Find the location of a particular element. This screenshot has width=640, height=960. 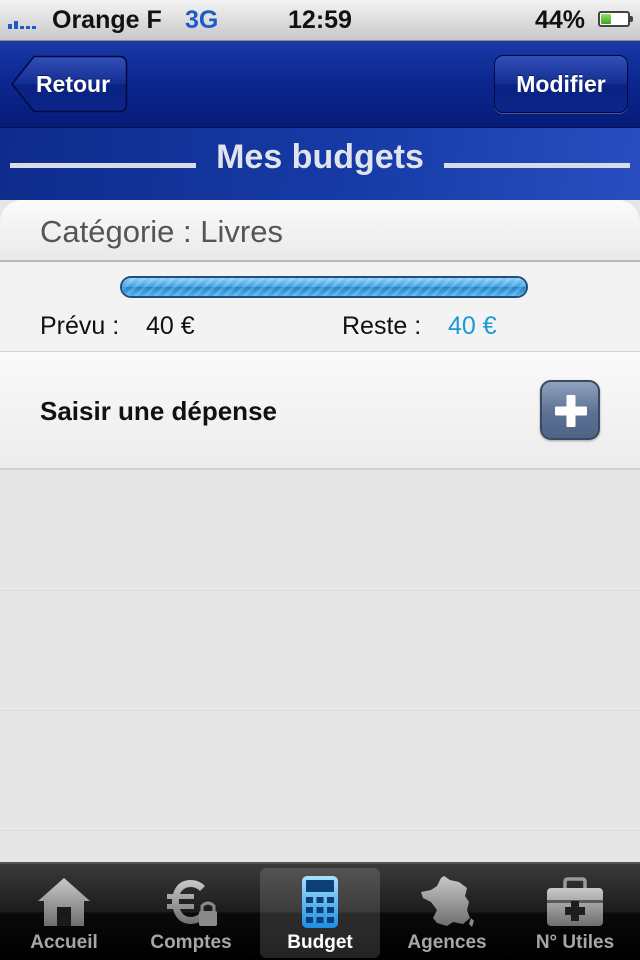

tab-accueil: Accueil is located at coordinates (64, 913).